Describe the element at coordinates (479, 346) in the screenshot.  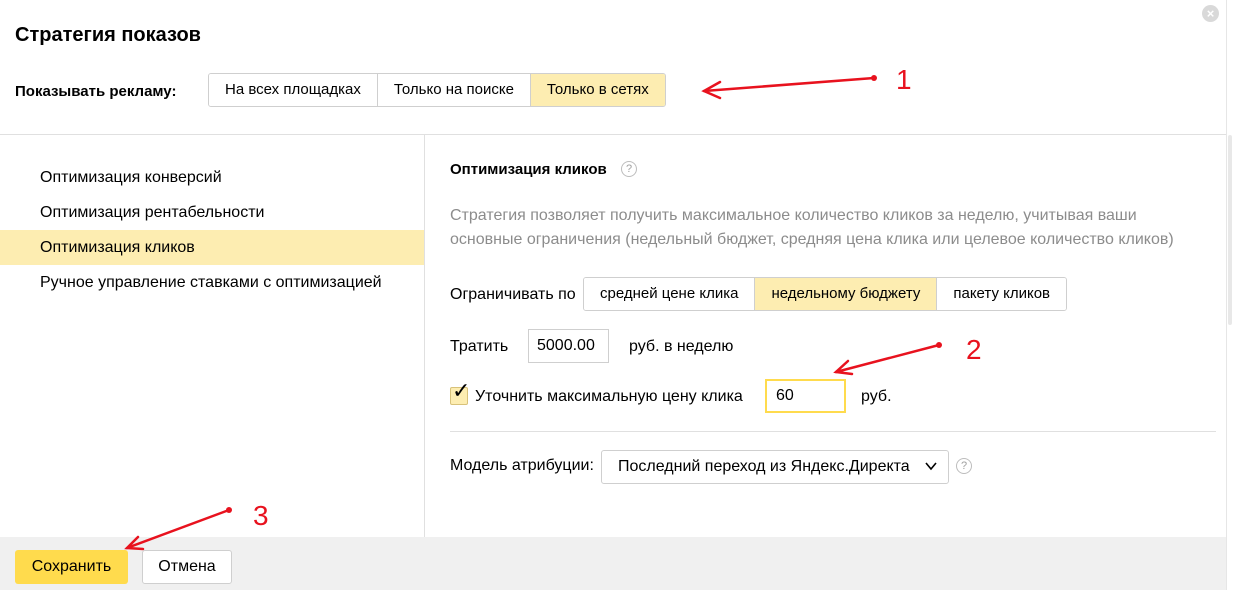
I see `spend-label: Тратить` at that location.